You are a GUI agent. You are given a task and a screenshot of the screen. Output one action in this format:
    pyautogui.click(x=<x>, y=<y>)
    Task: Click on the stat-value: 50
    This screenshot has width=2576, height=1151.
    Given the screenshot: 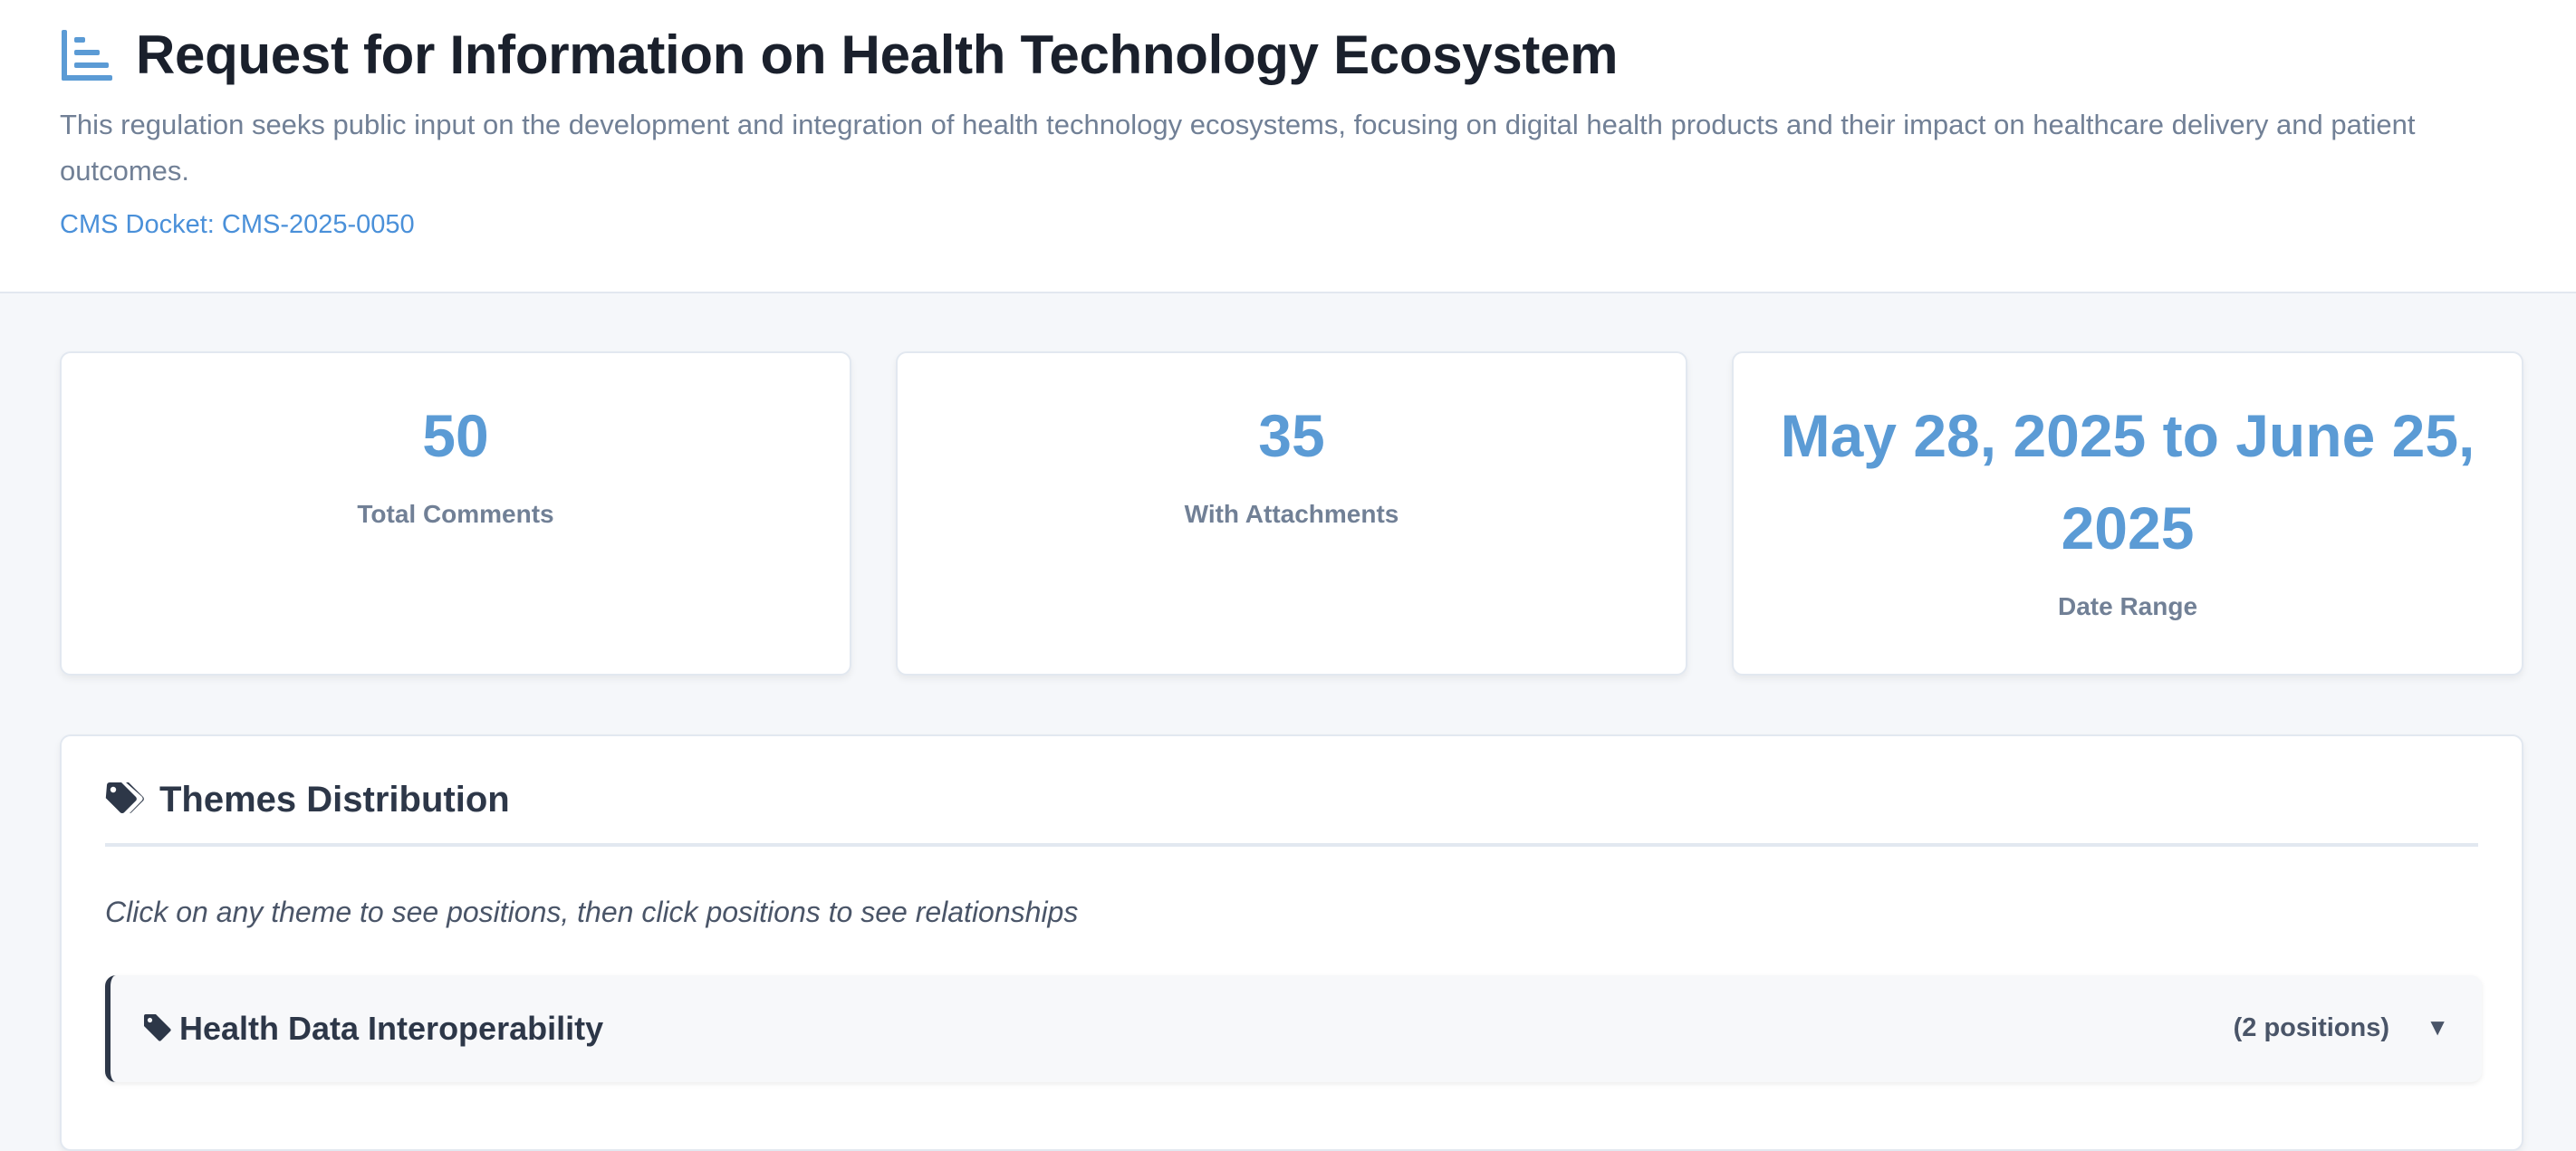 What is the action you would take?
    pyautogui.click(x=455, y=435)
    